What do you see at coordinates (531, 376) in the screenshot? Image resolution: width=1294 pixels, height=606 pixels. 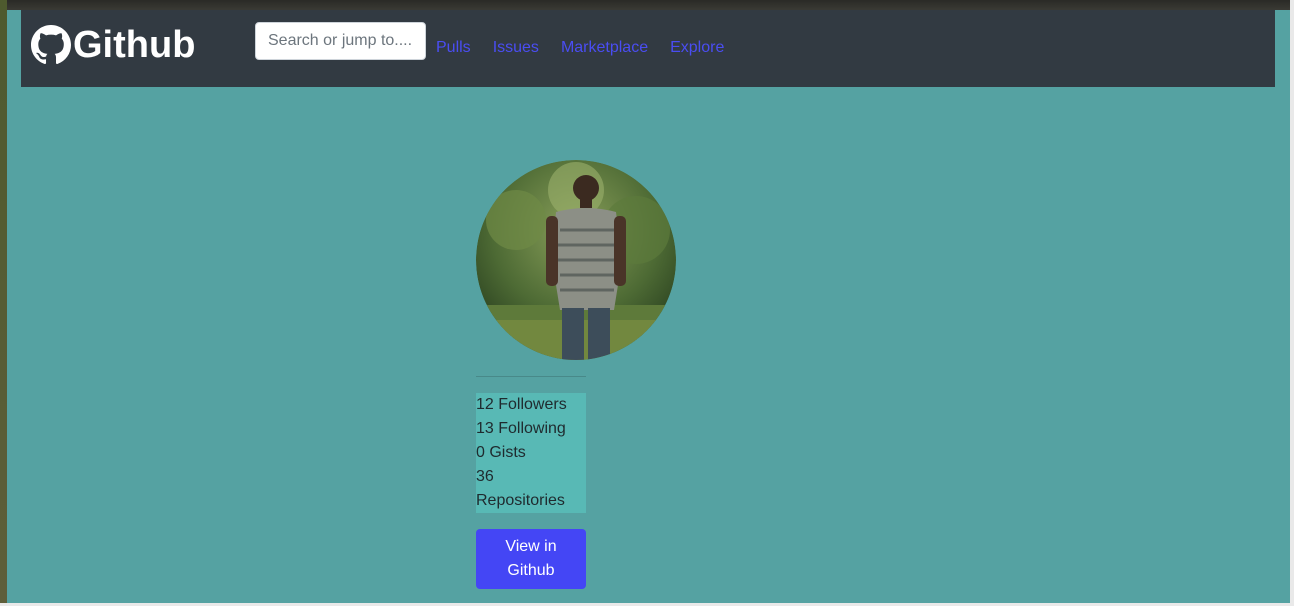 I see `profile-divider` at bounding box center [531, 376].